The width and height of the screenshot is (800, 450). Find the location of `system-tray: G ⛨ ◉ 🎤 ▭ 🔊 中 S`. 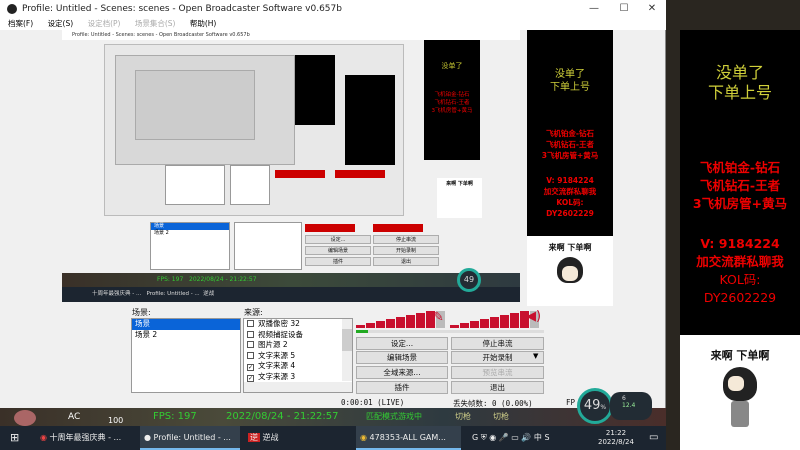

system-tray: G ⛨ ◉ 🎤 ▭ 🔊 中 S is located at coordinates (509, 438).